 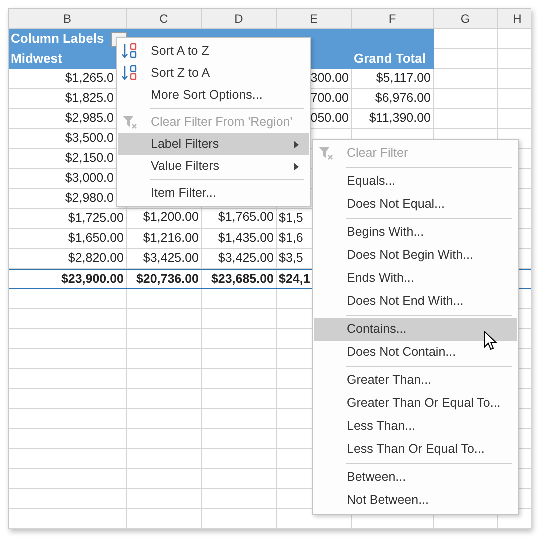 What do you see at coordinates (36, 59) in the screenshot?
I see `row-title: Midwest` at bounding box center [36, 59].